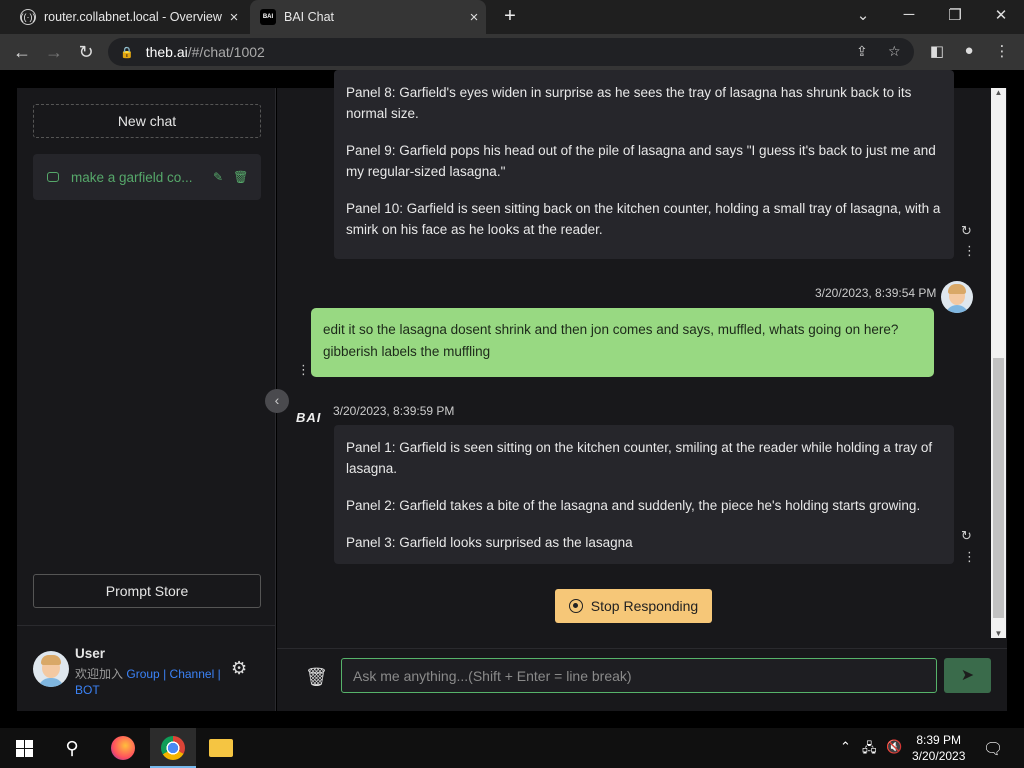  What do you see at coordinates (148, 682) in the screenshot?
I see `join-links: 欢迎加入 Group | Channel | BOT` at bounding box center [148, 682].